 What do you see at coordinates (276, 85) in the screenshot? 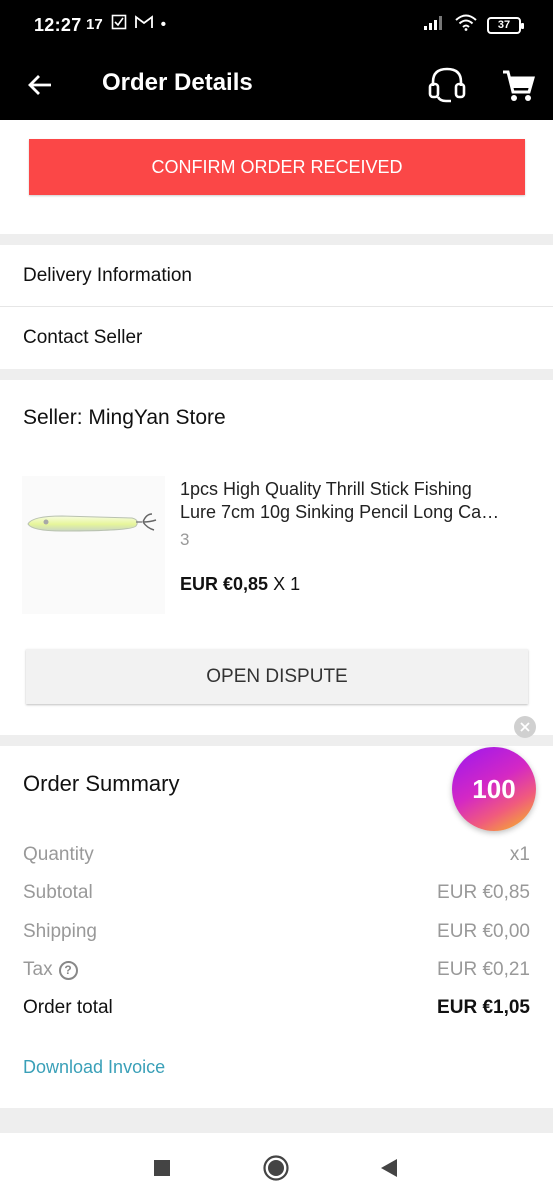
I see `app-bar: Order Details` at bounding box center [276, 85].